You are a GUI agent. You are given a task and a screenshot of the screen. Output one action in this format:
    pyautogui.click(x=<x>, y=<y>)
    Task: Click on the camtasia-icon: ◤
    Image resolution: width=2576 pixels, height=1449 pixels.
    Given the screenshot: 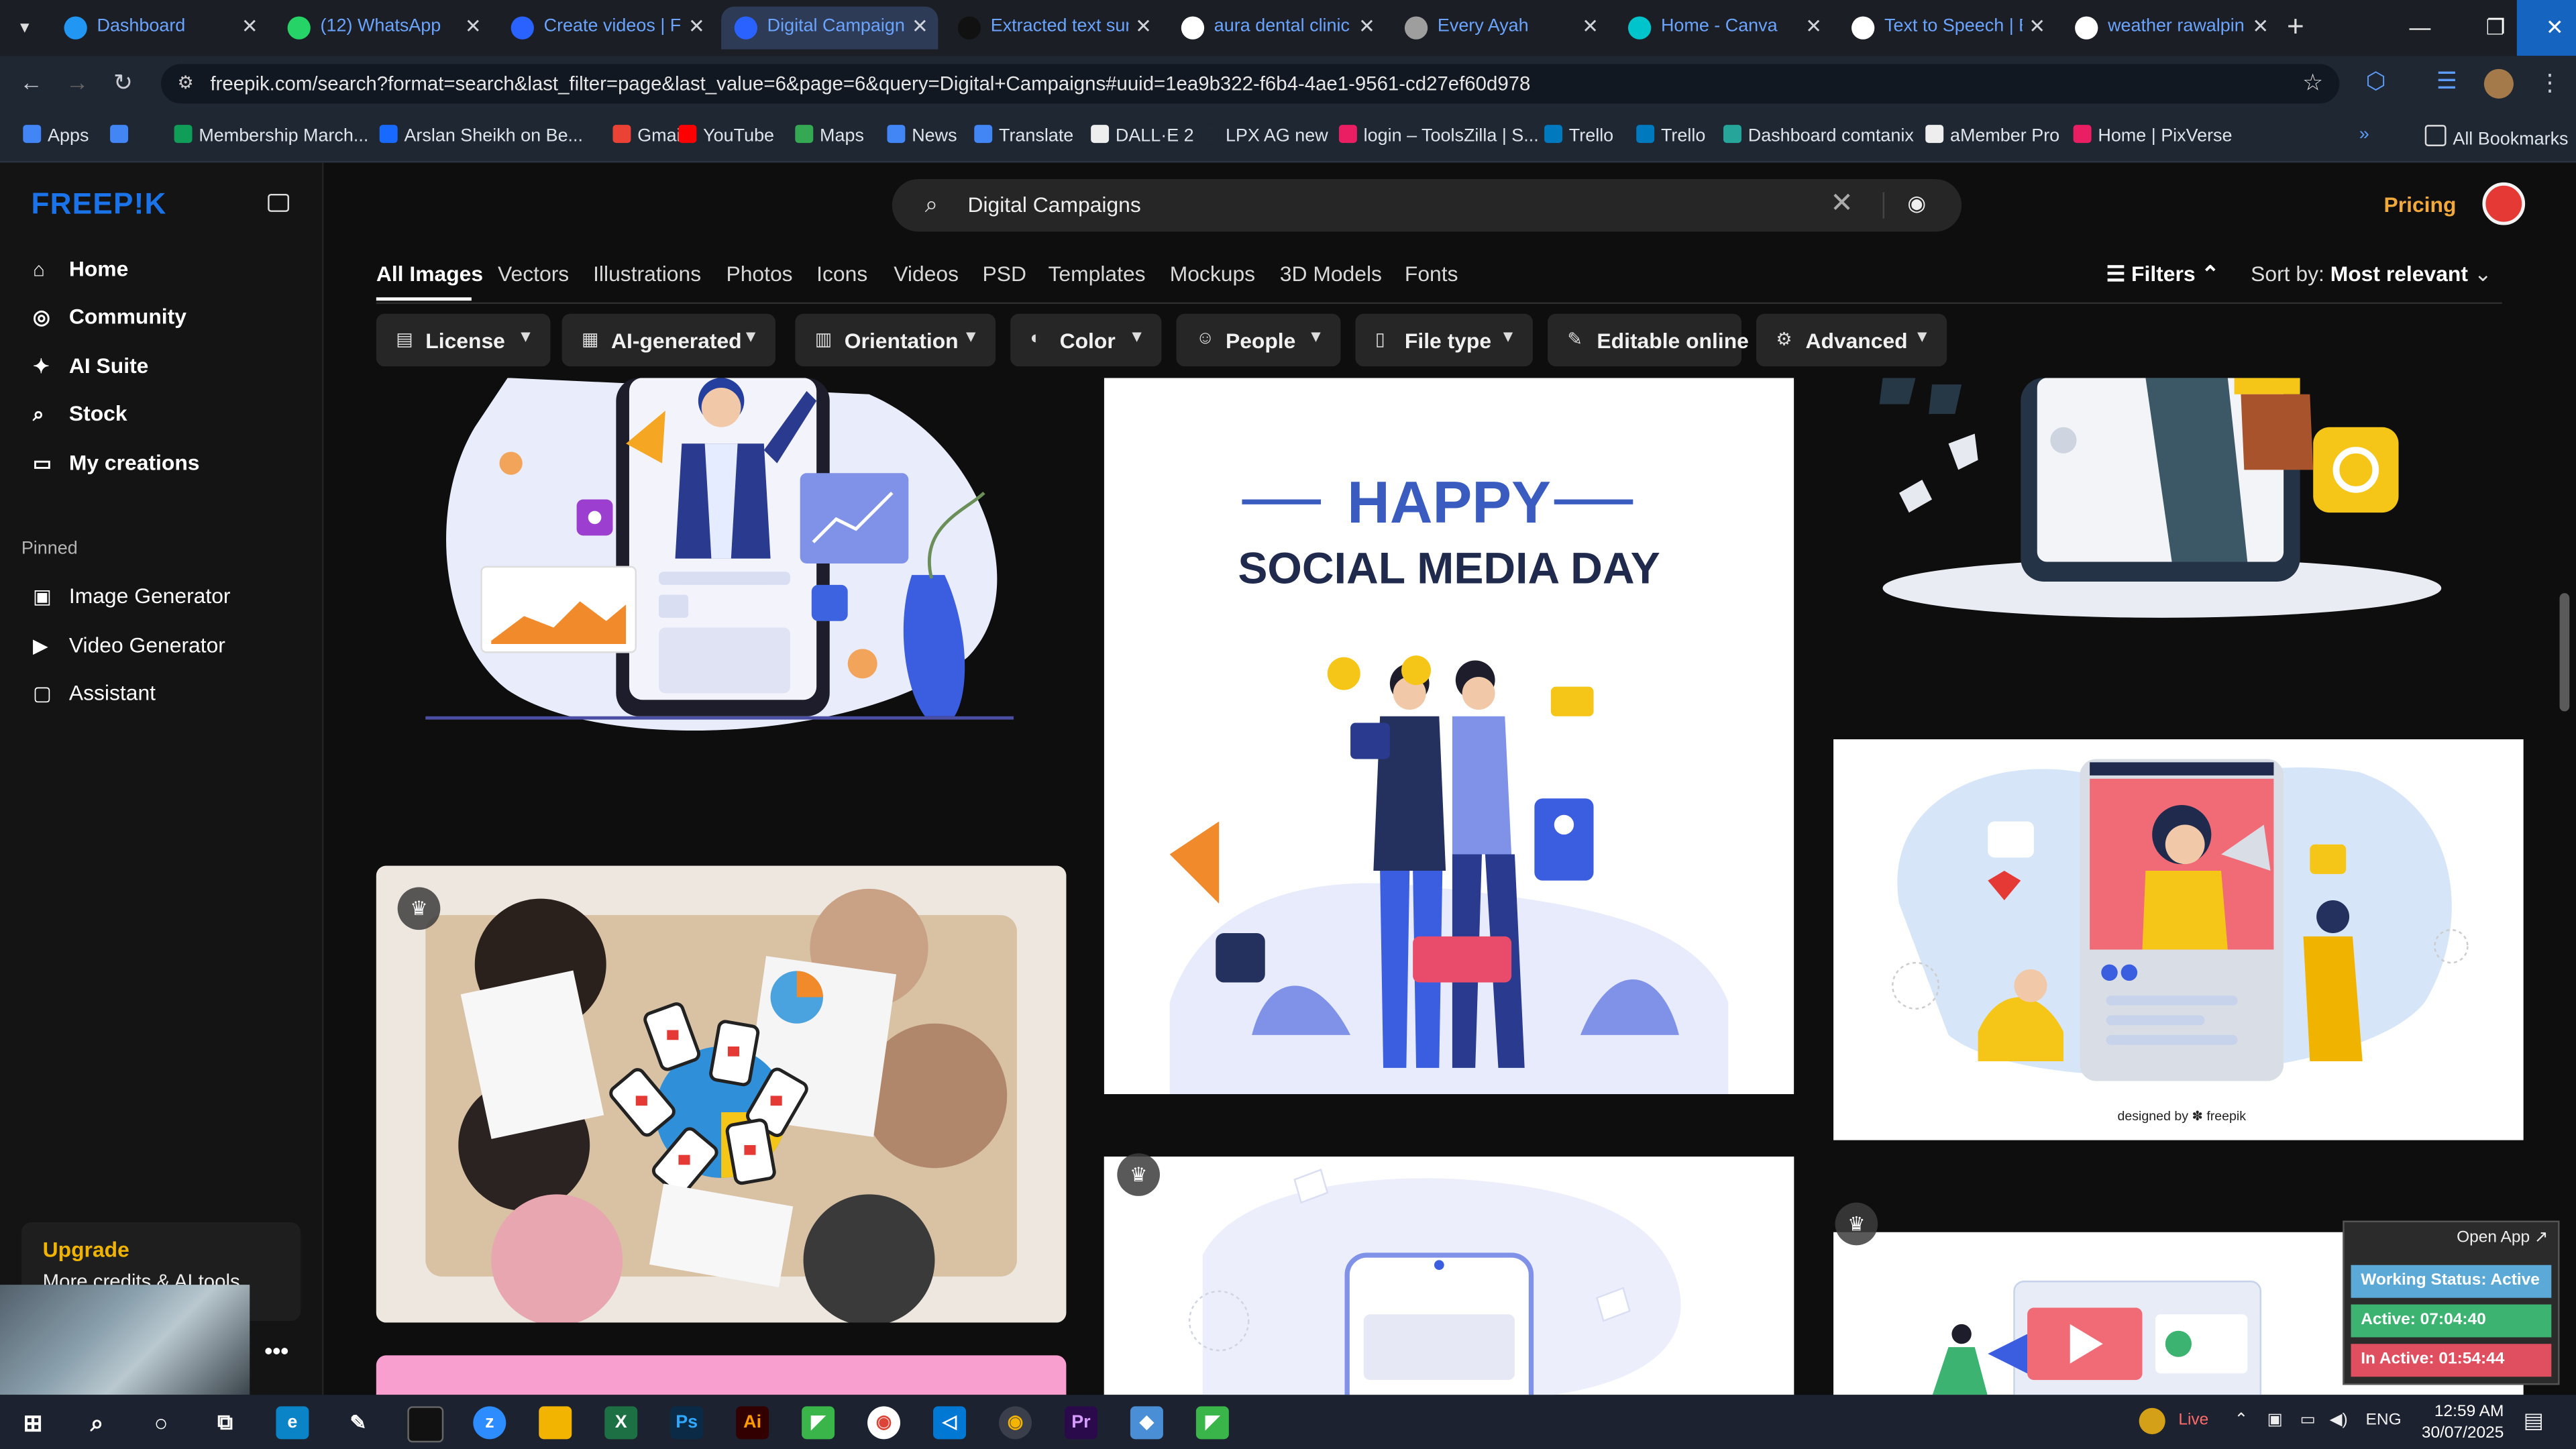 What is the action you would take?
    pyautogui.click(x=818, y=1423)
    